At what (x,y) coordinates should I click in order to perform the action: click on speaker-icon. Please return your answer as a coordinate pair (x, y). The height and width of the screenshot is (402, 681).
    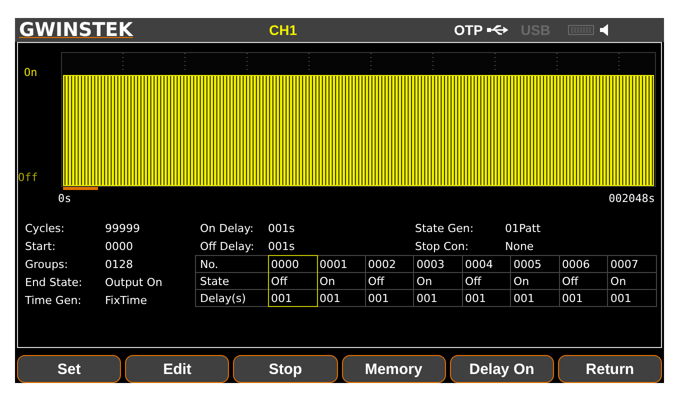
    Looking at the image, I should click on (604, 30).